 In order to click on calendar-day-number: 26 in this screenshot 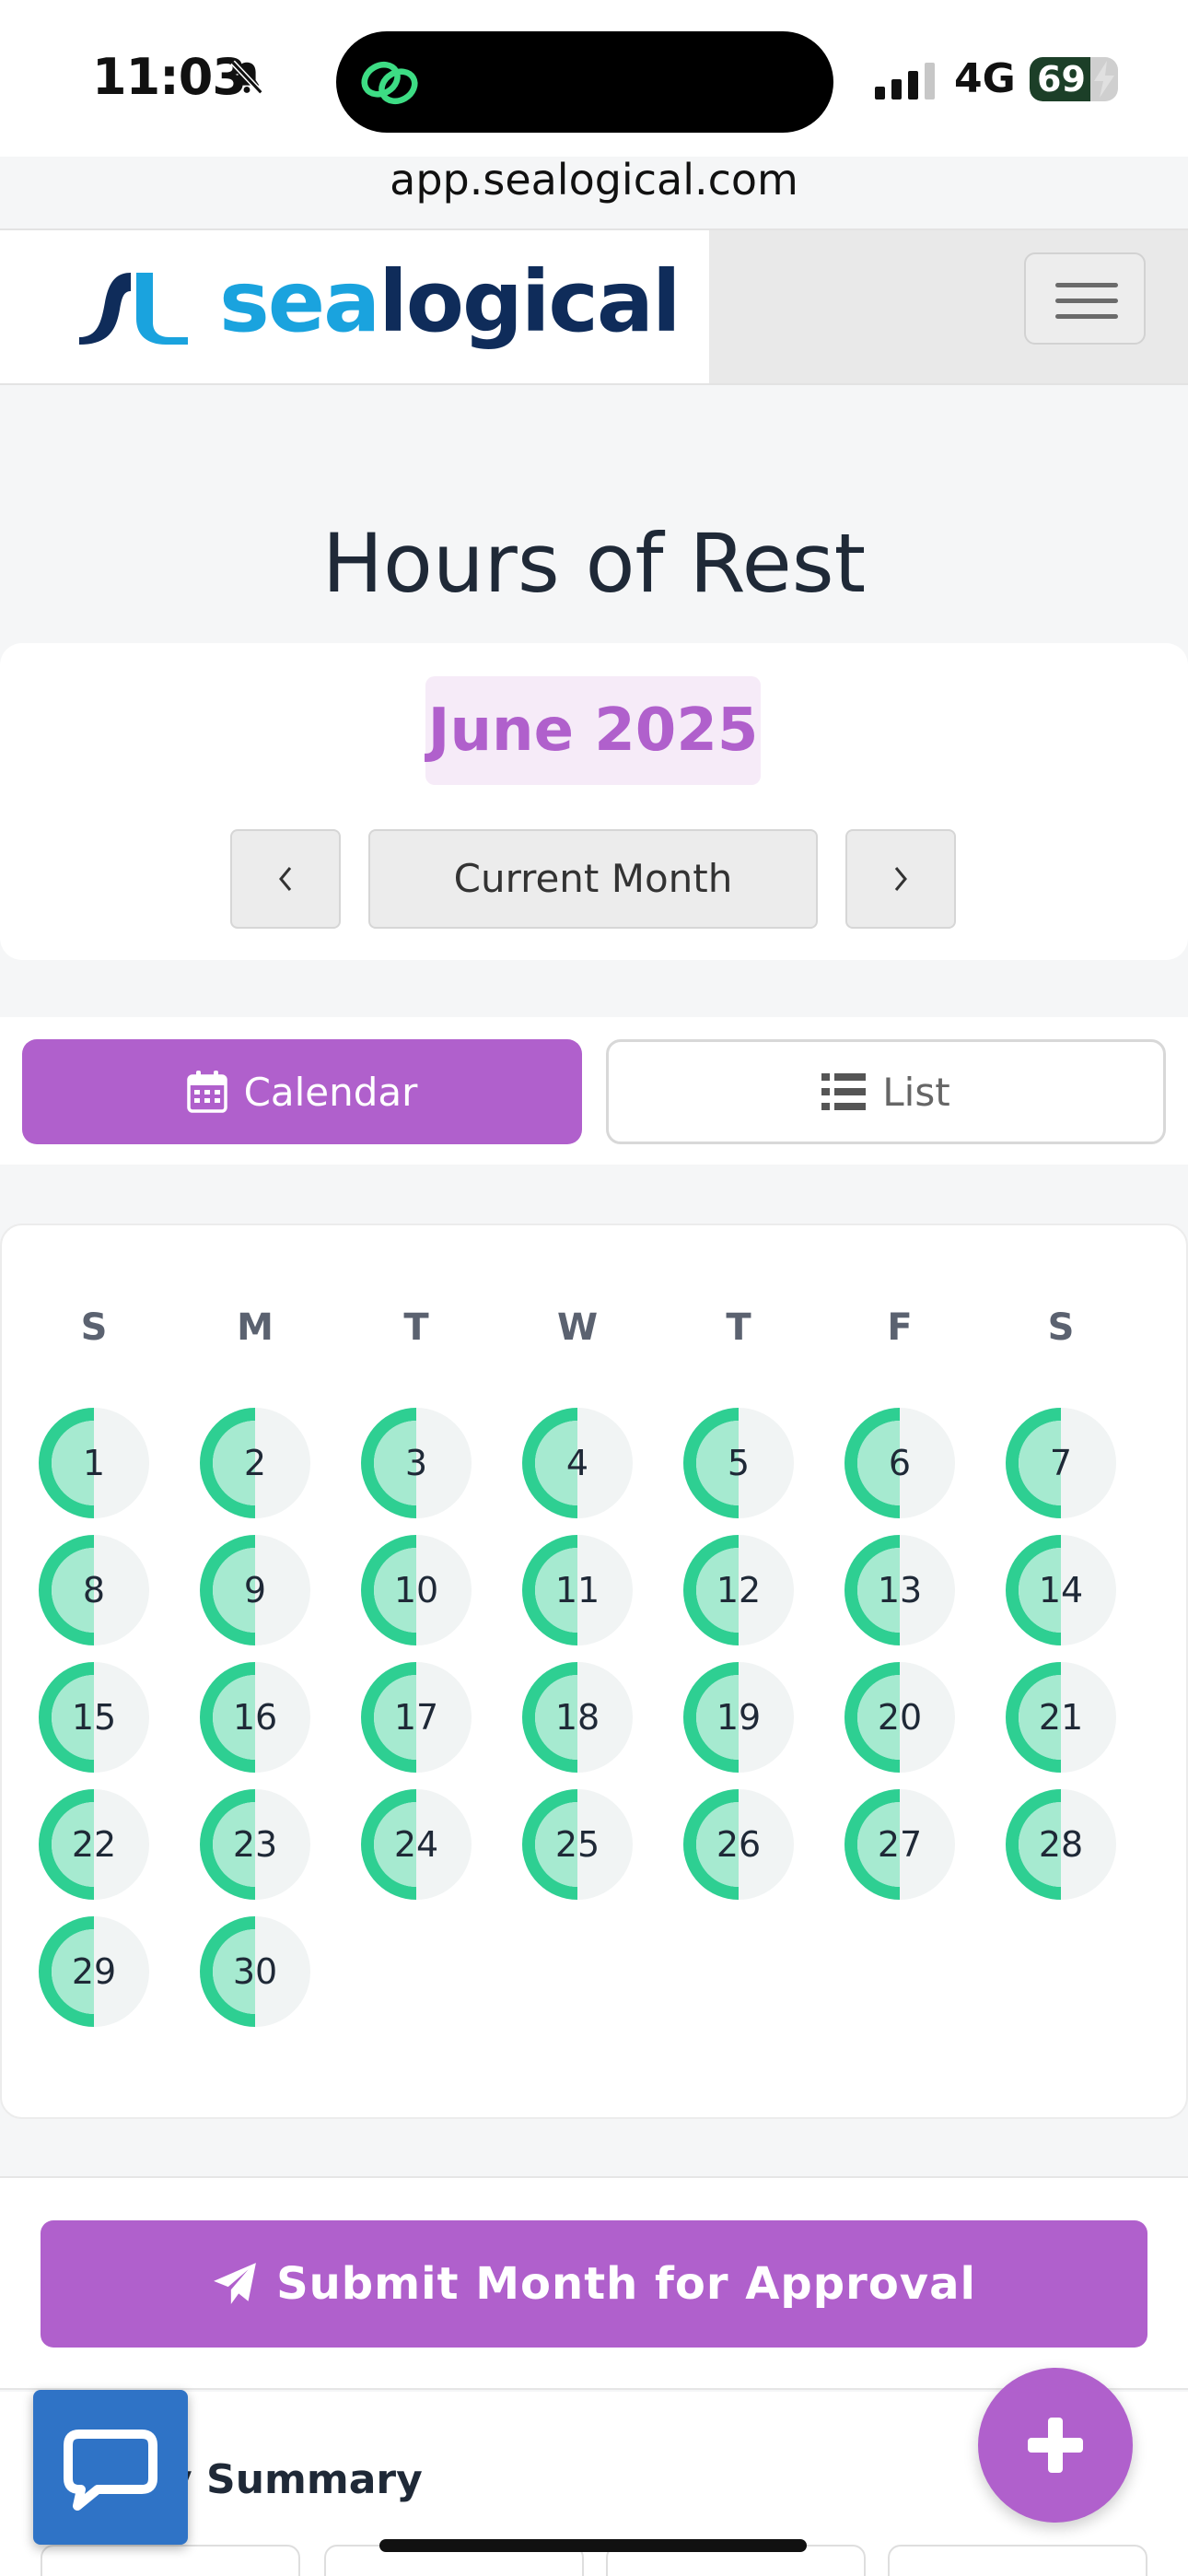, I will do `click(739, 1844)`.